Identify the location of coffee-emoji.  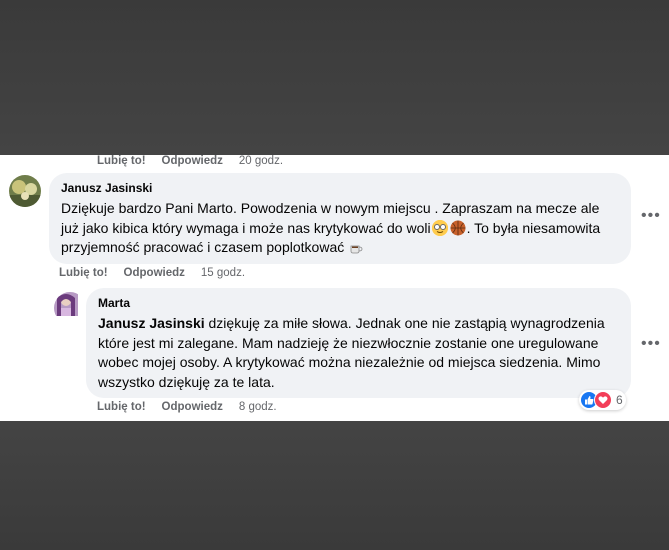
(356, 248).